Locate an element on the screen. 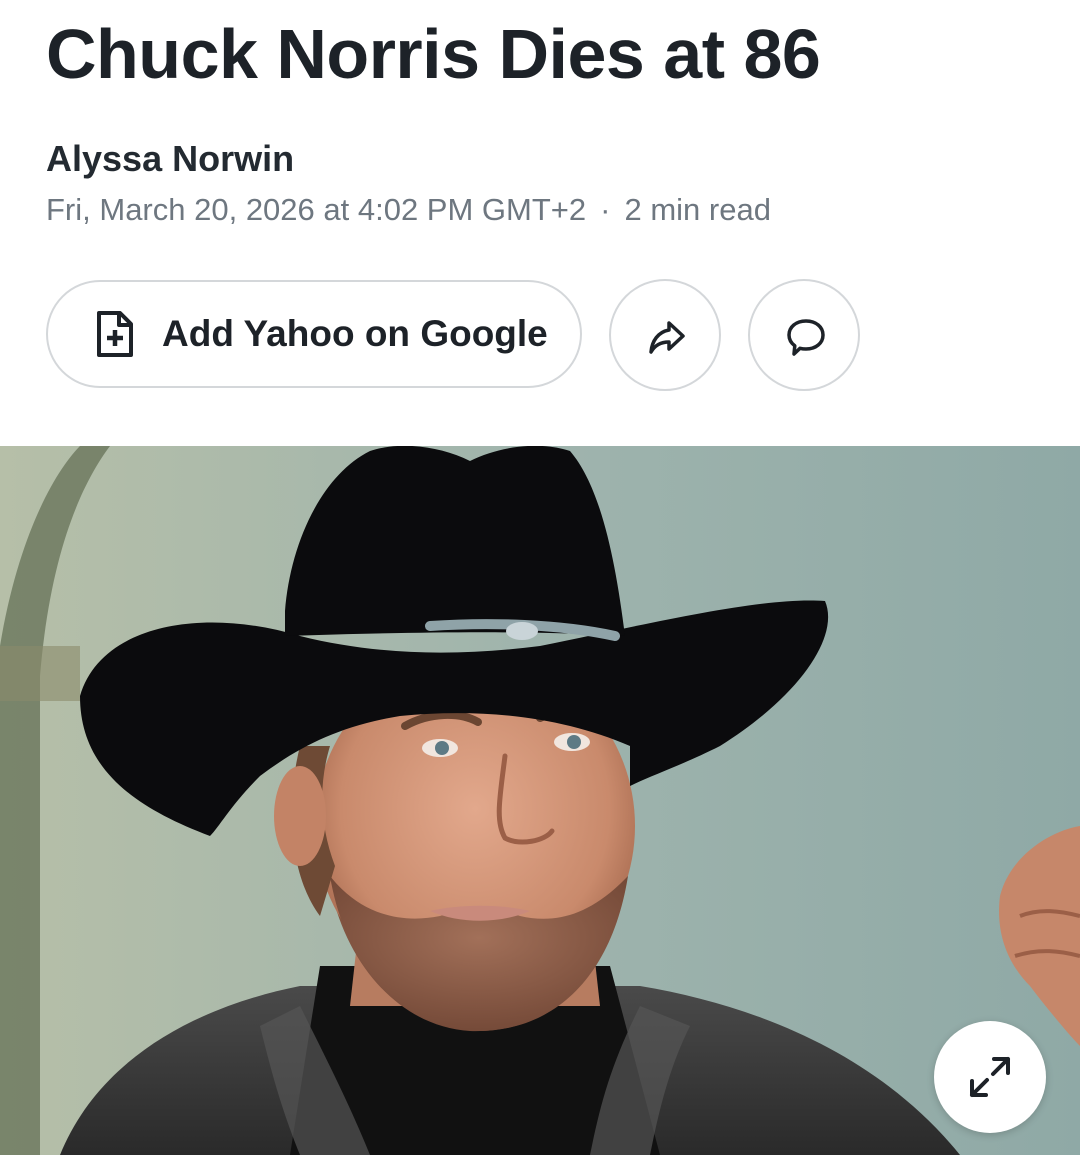  publish-timestamp: Fri, March 20, 2026 at 4:02 PM GMT+2 is located at coordinates (316, 209).